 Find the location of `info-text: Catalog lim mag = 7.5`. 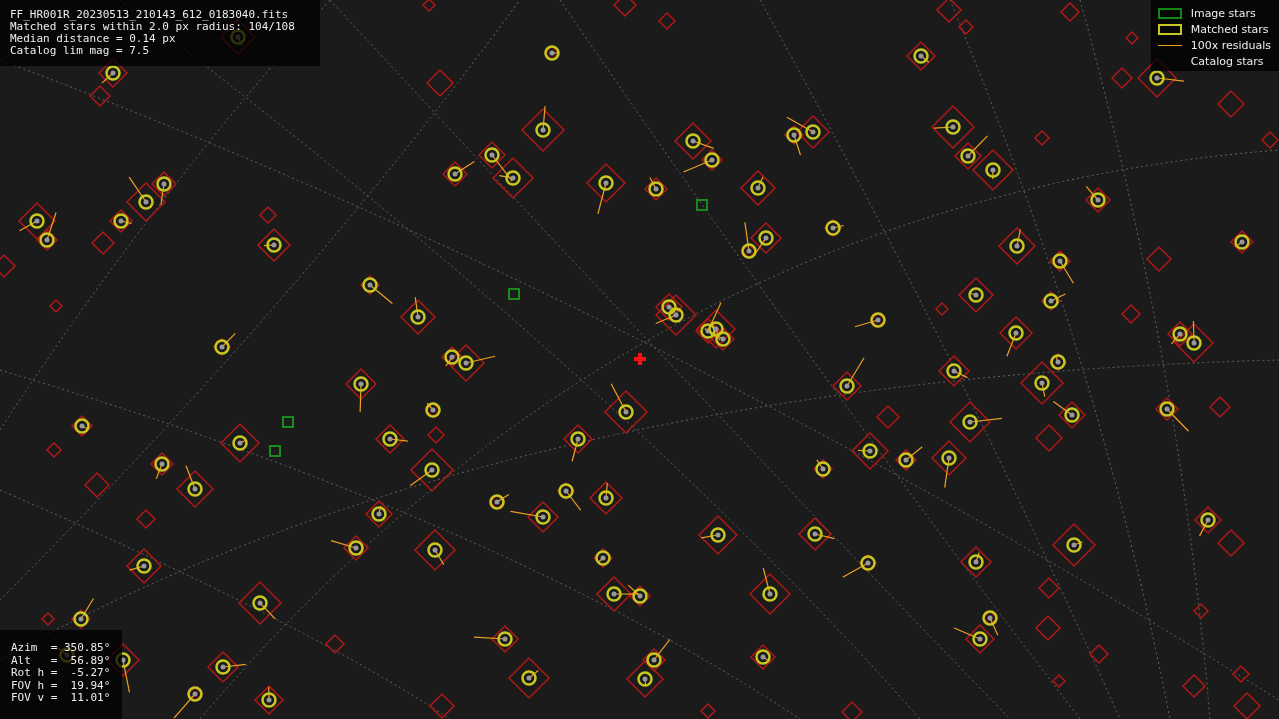

info-text: Catalog lim mag = 7.5 is located at coordinates (80, 51).